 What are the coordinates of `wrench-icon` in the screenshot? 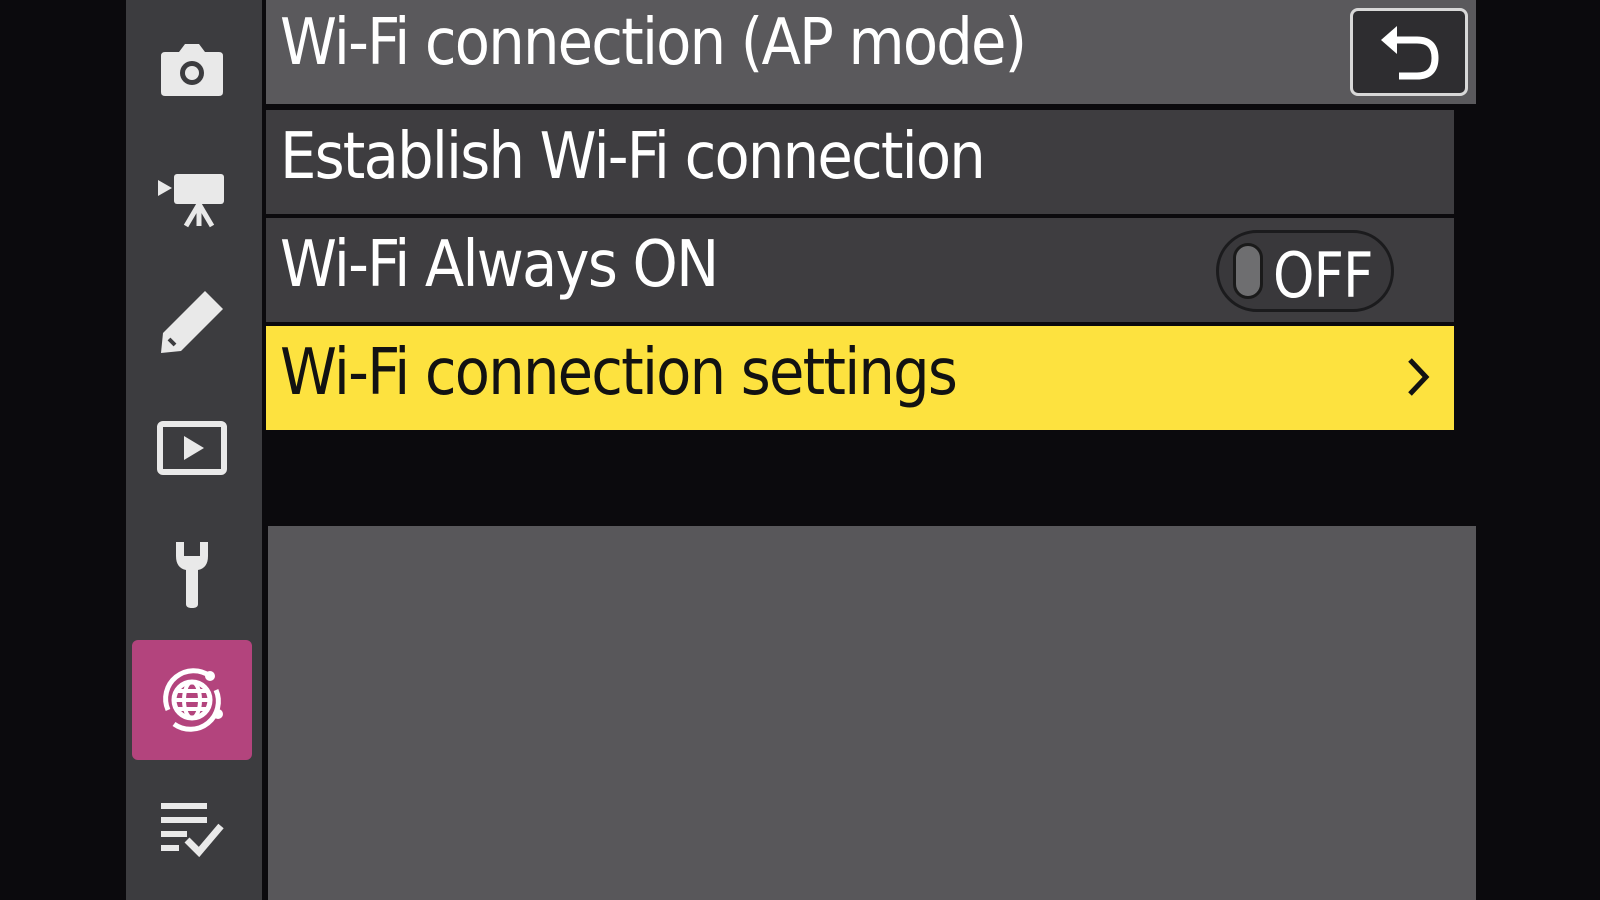 It's located at (192, 575).